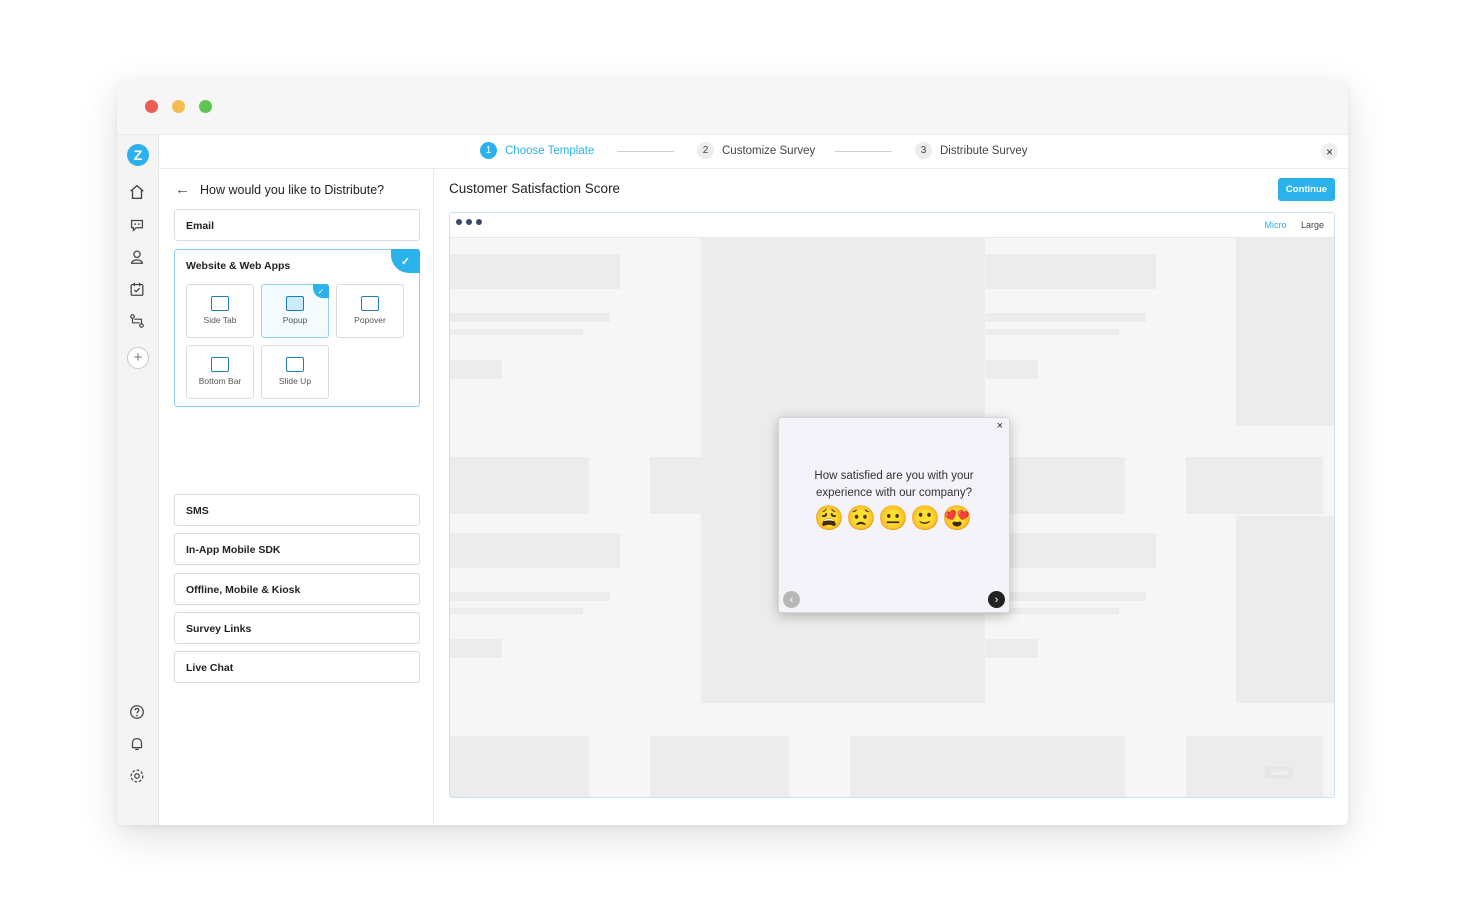  I want to click on option-label: Website & Web Apps, so click(238, 266).